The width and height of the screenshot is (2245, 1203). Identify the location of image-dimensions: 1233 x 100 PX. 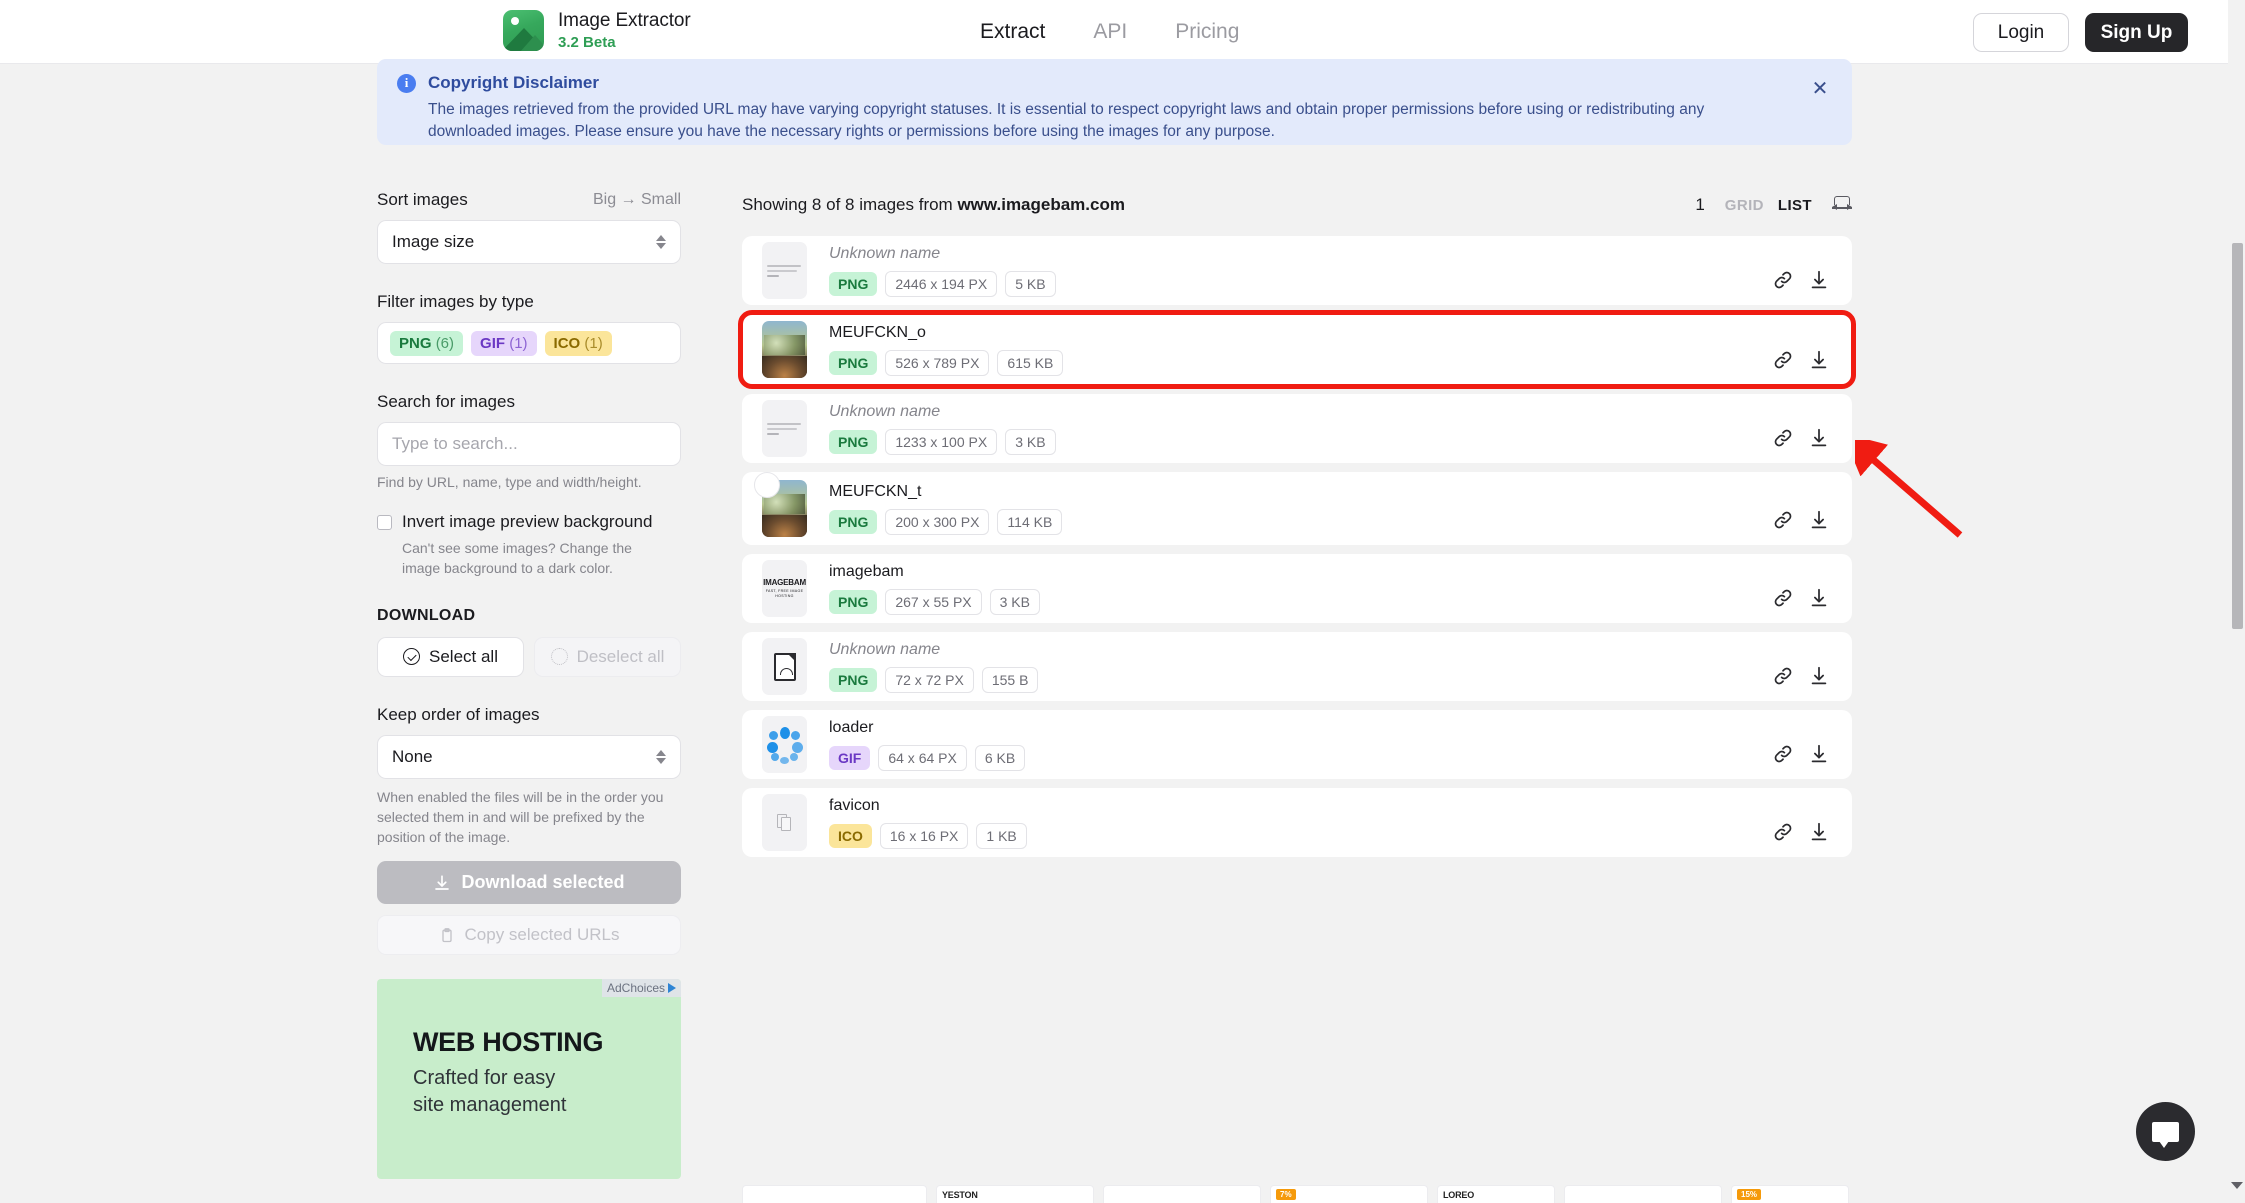
(941, 441).